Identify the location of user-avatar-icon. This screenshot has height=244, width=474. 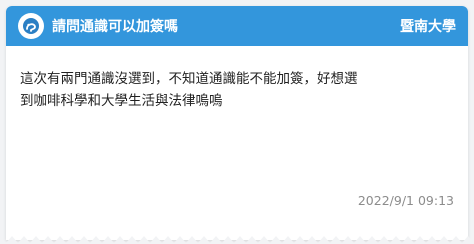
(31, 26).